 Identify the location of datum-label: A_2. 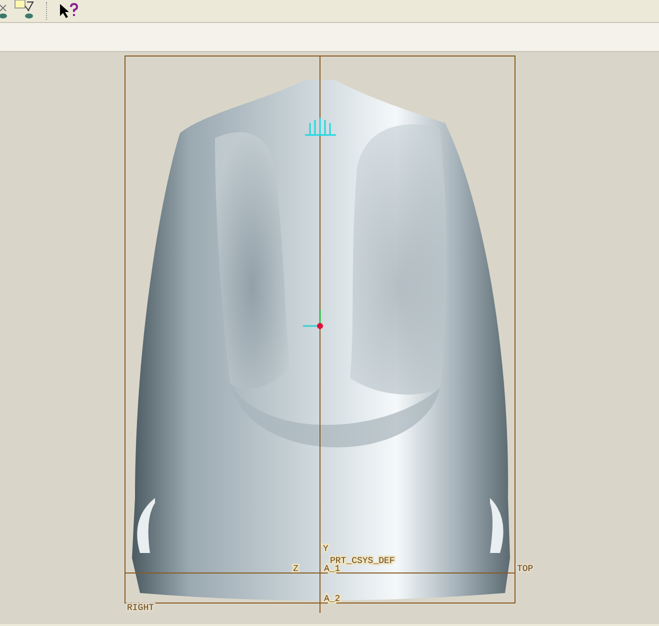
(332, 599).